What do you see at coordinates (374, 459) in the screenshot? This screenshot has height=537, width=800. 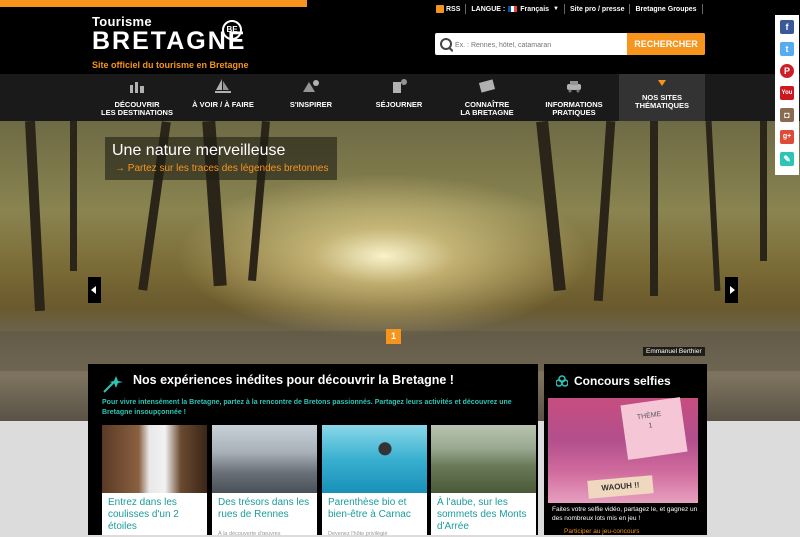 I see `swimming-pool-image` at bounding box center [374, 459].